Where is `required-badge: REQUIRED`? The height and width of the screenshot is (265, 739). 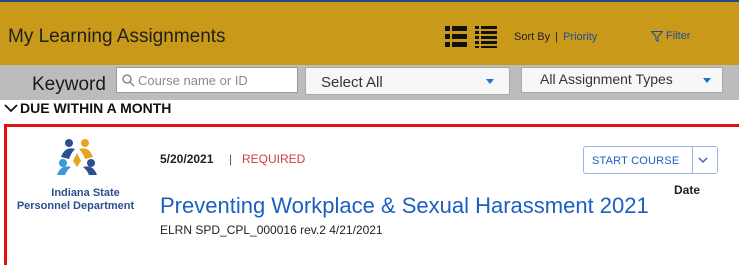
required-badge: REQUIRED is located at coordinates (274, 159).